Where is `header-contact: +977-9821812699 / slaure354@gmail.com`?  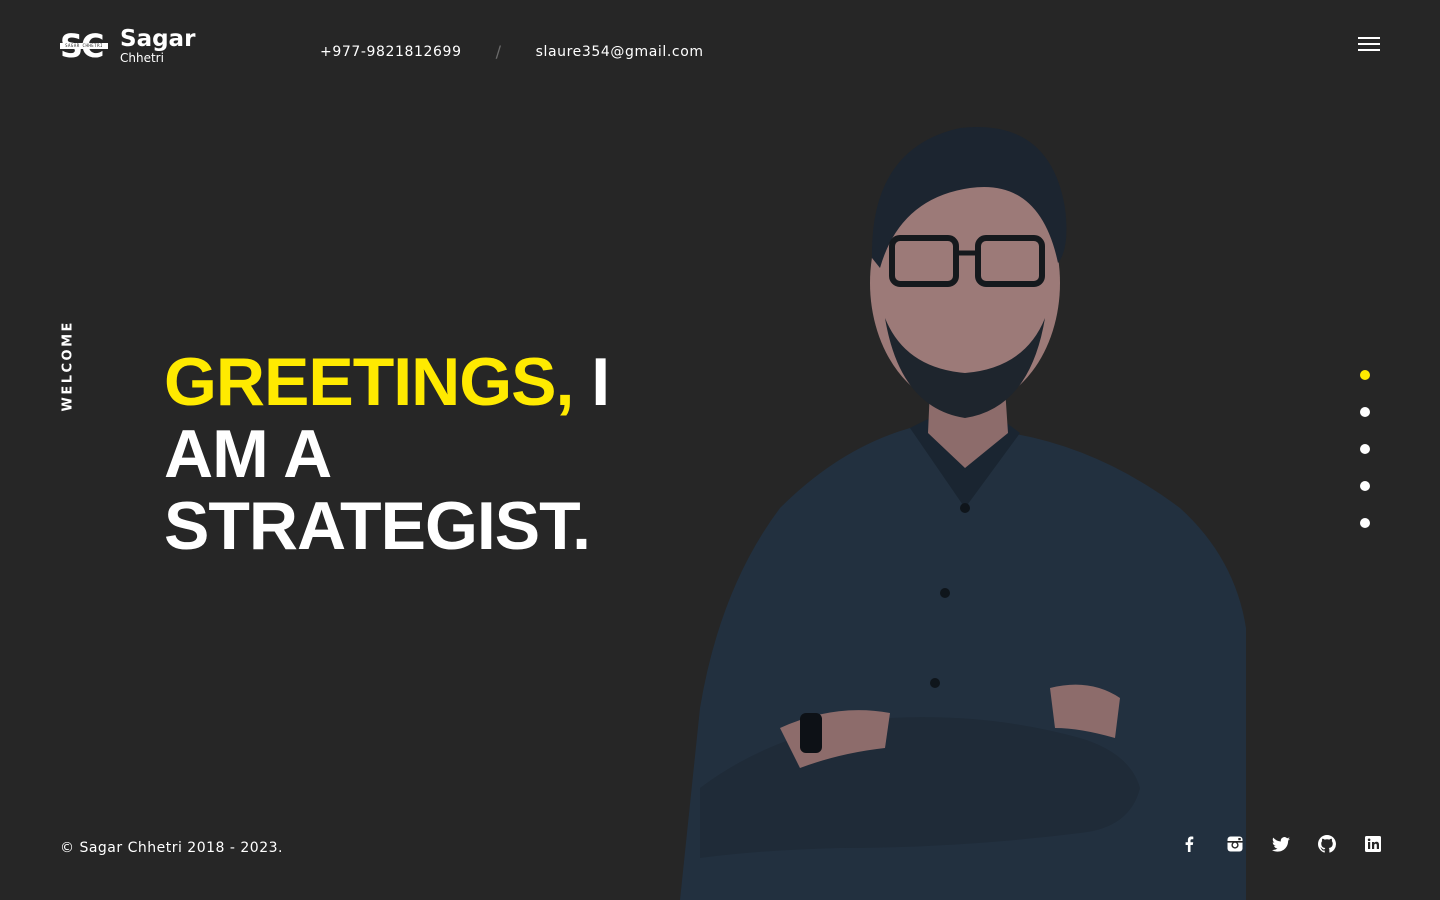
header-contact: +977-9821812699 / slaure354@gmail.com is located at coordinates (512, 51).